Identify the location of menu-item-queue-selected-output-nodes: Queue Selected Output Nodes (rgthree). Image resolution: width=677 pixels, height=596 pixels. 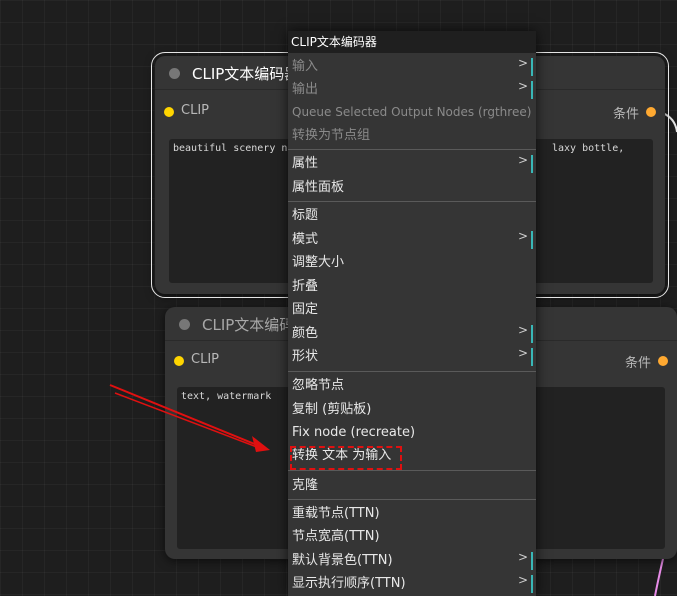
(412, 112).